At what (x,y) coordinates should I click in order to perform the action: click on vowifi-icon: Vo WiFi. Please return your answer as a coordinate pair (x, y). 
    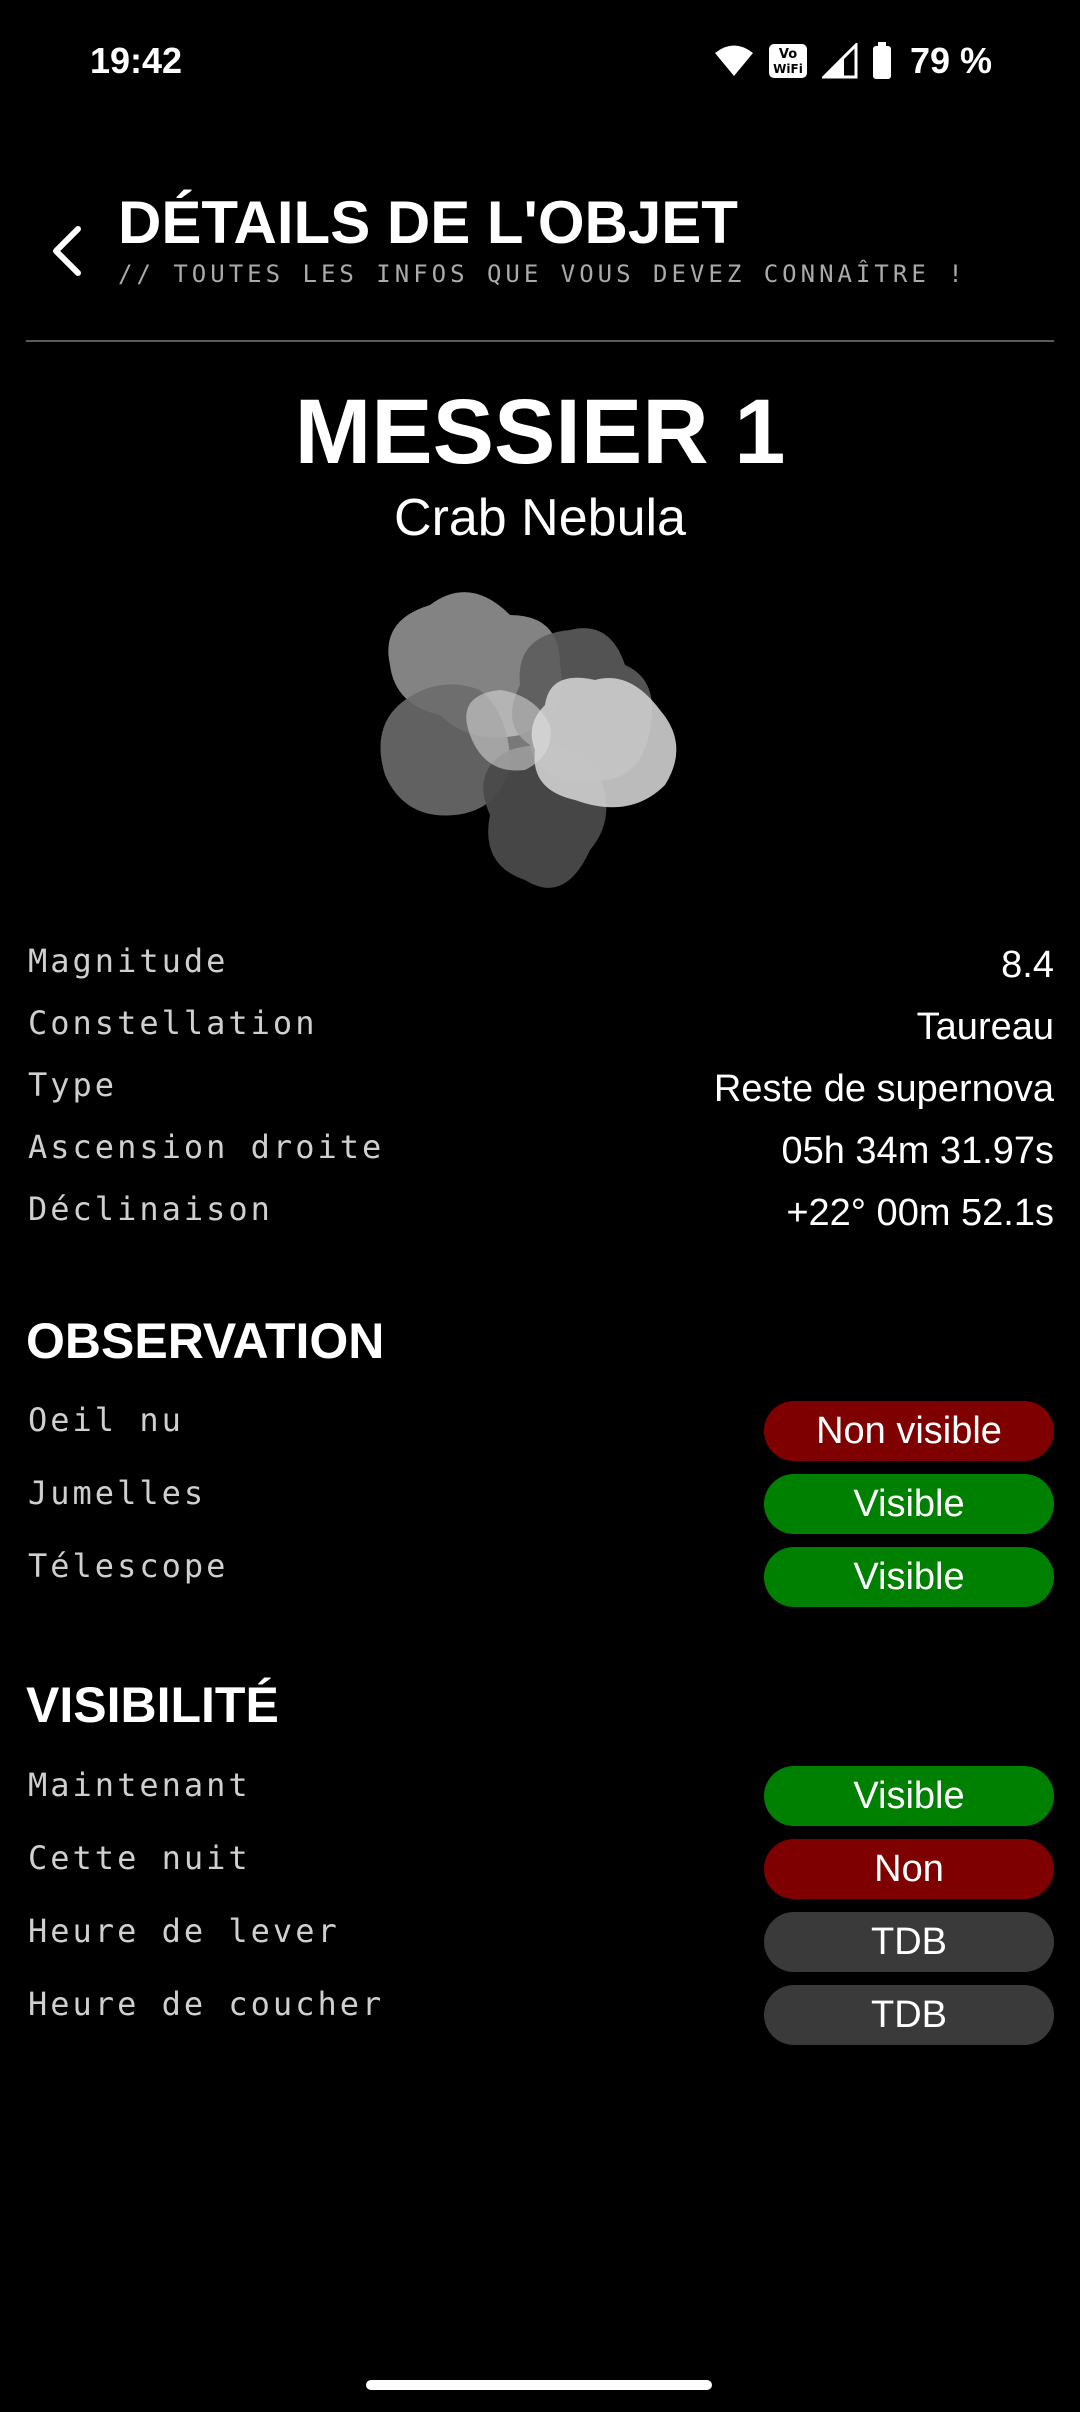
    Looking at the image, I should click on (788, 61).